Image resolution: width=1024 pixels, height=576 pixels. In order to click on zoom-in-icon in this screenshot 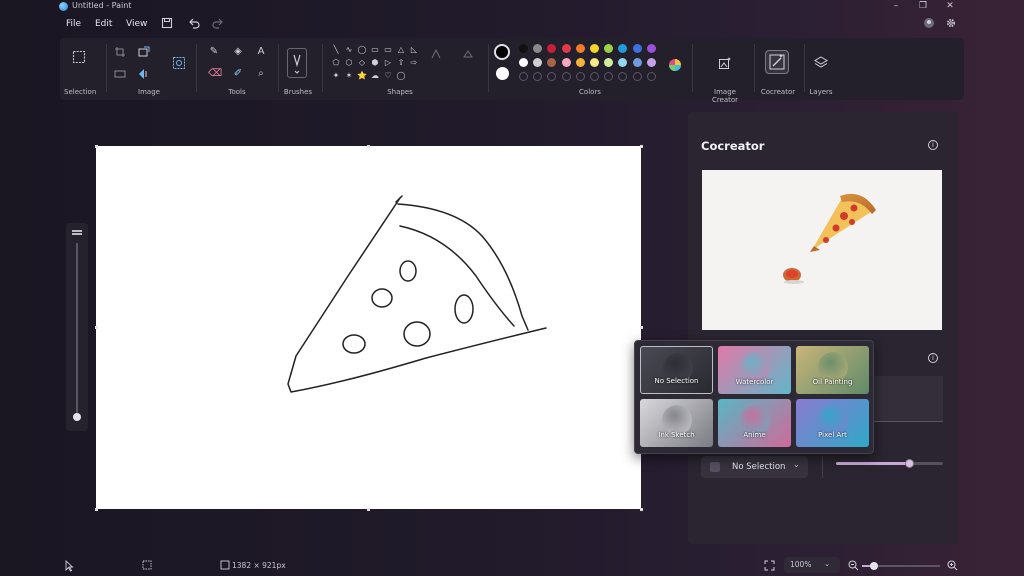, I will do `click(952, 566)`.